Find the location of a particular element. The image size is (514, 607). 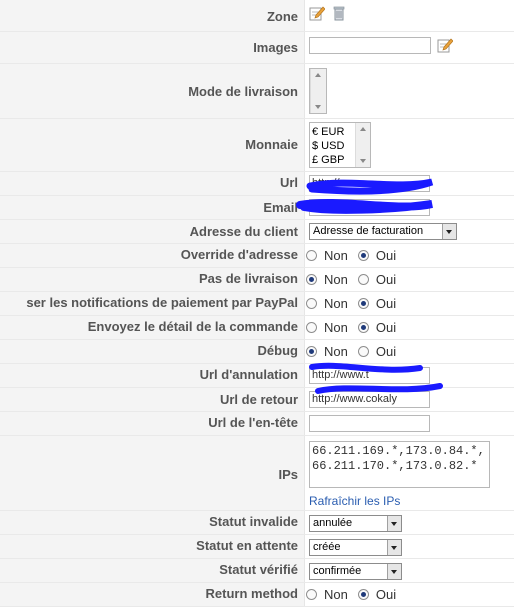

redaction-scribbles is located at coordinates (369, 286).